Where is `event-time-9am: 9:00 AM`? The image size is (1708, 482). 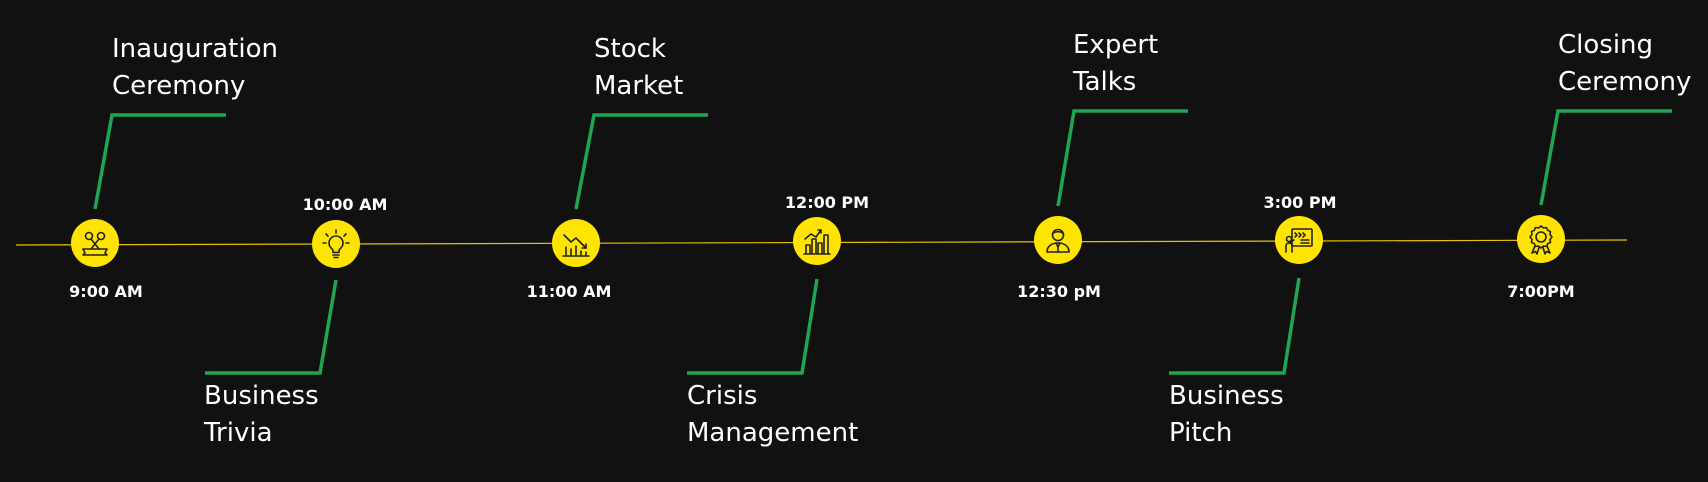
event-time-9am: 9:00 AM is located at coordinates (106, 291).